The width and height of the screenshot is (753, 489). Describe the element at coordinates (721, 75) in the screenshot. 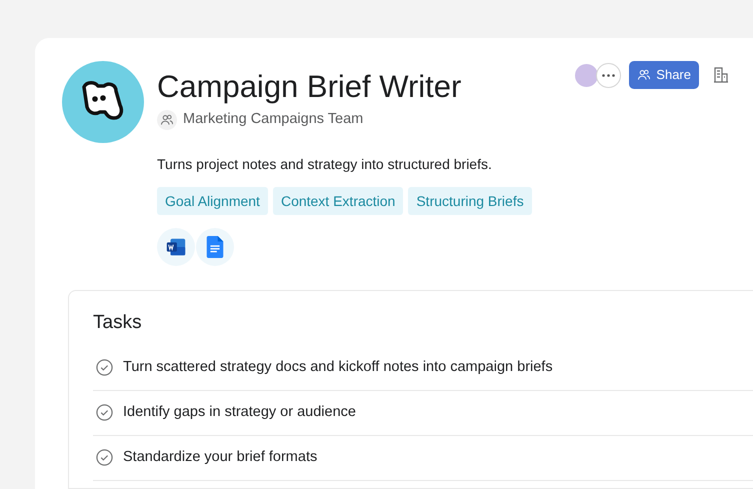

I see `building-icon` at that location.